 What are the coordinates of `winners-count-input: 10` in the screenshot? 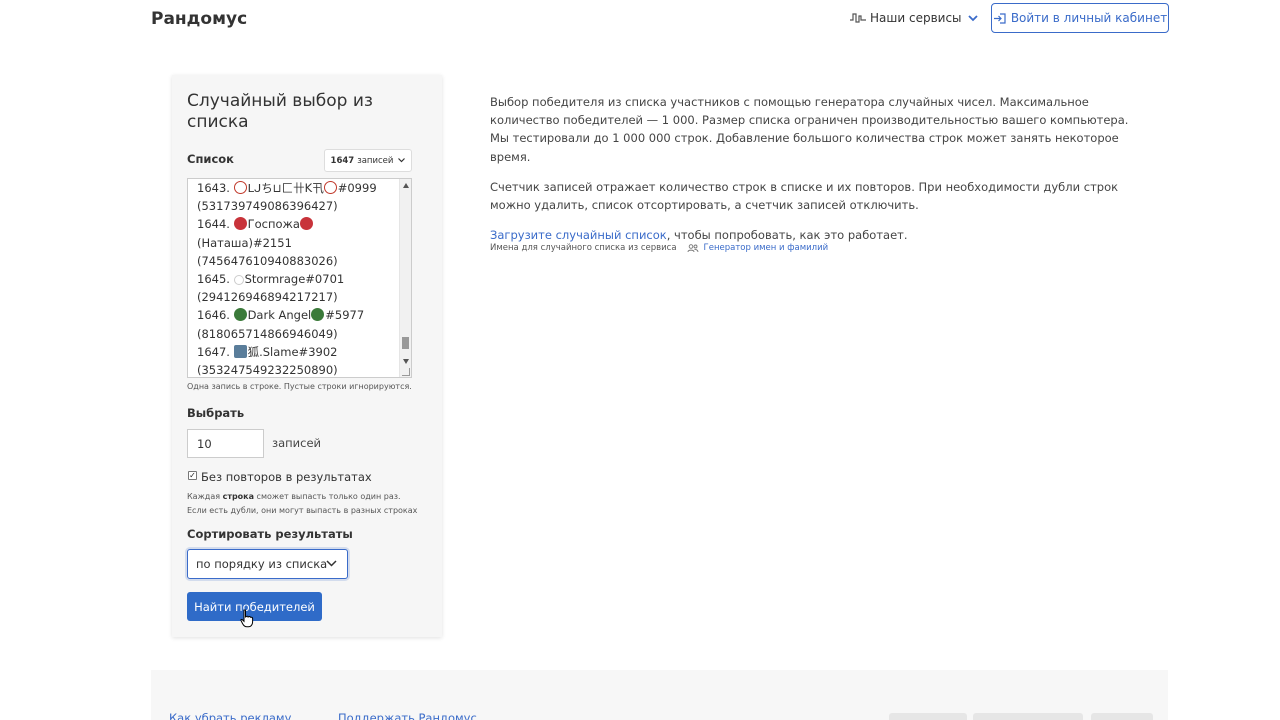 It's located at (225, 443).